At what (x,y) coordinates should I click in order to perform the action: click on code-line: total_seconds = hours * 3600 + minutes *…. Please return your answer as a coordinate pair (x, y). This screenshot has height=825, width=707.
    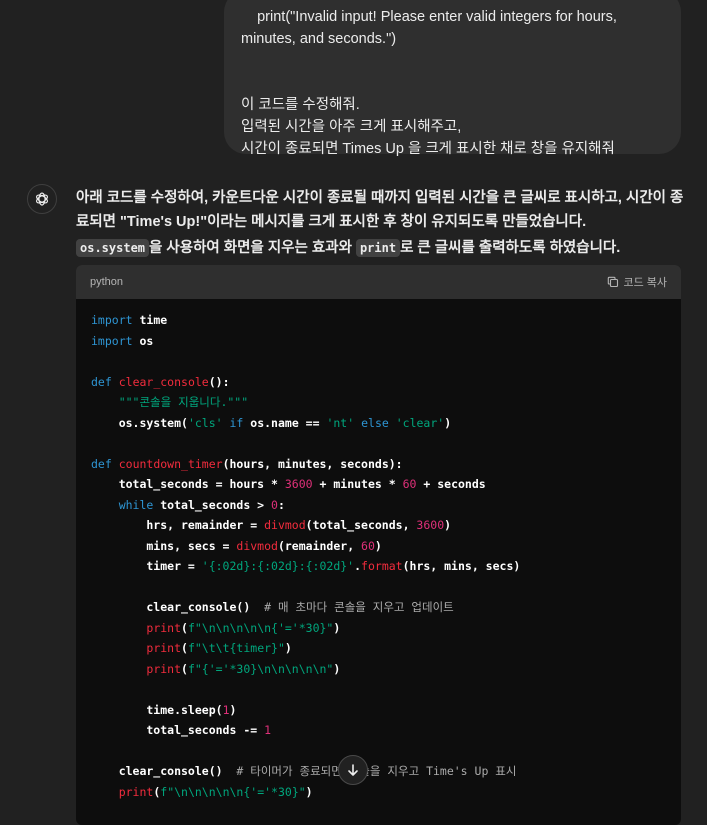
    Looking at the image, I should click on (378, 484).